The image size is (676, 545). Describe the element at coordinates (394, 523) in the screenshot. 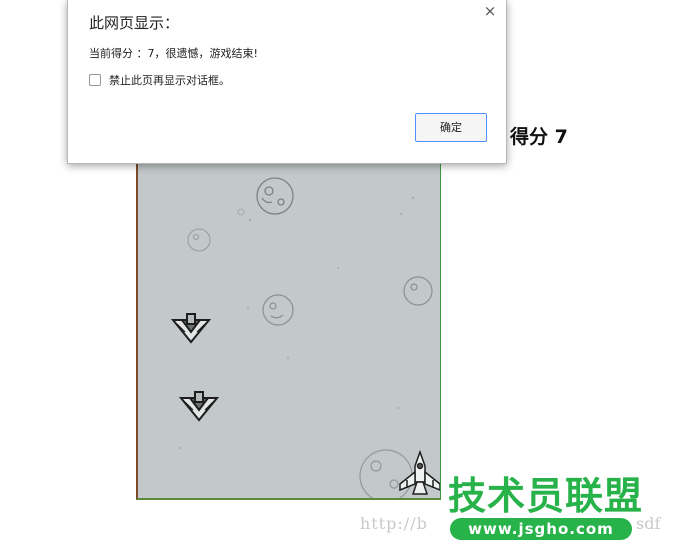

I see `watermark-url-left: http://b` at that location.